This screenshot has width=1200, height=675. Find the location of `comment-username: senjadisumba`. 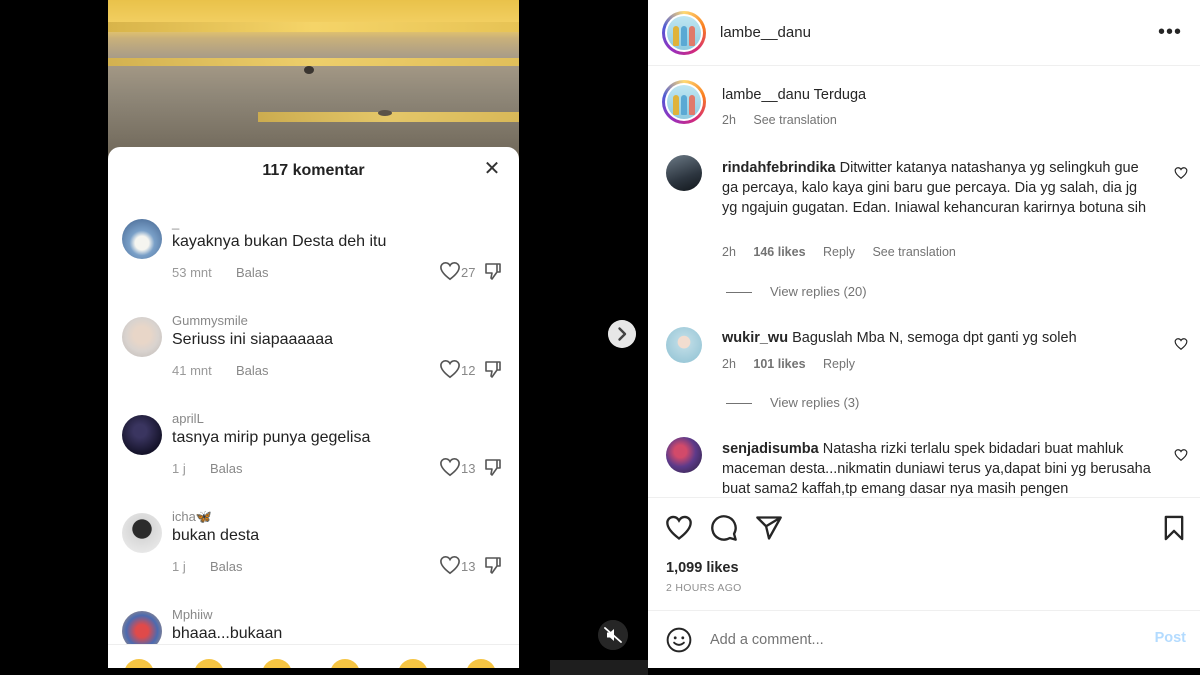

comment-username: senjadisumba is located at coordinates (770, 449).